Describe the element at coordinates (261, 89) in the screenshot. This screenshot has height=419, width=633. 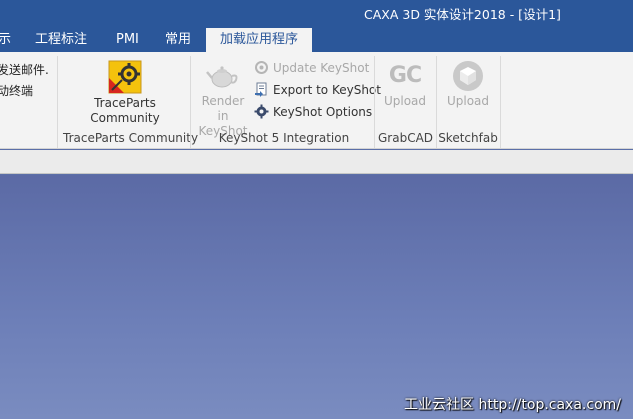
I see `export-document-icon` at that location.